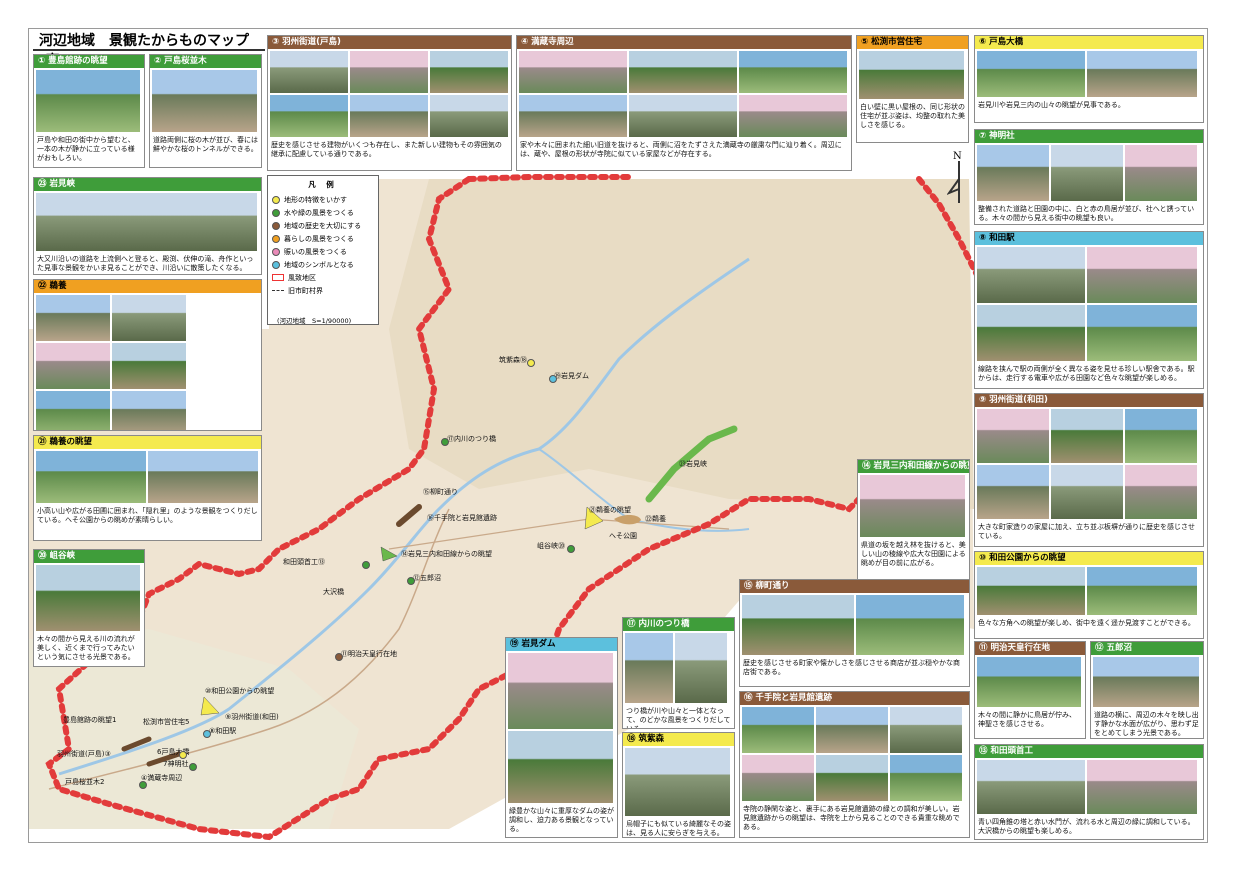 The image size is (1240, 877). What do you see at coordinates (278, 277) in the screenshot?
I see `scenic-area-icon` at bounding box center [278, 277].